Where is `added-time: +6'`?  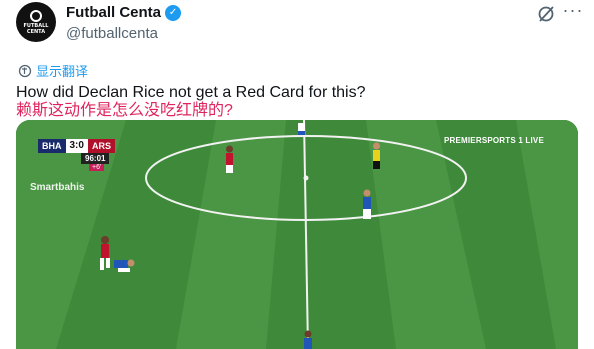 added-time: +6' is located at coordinates (97, 167).